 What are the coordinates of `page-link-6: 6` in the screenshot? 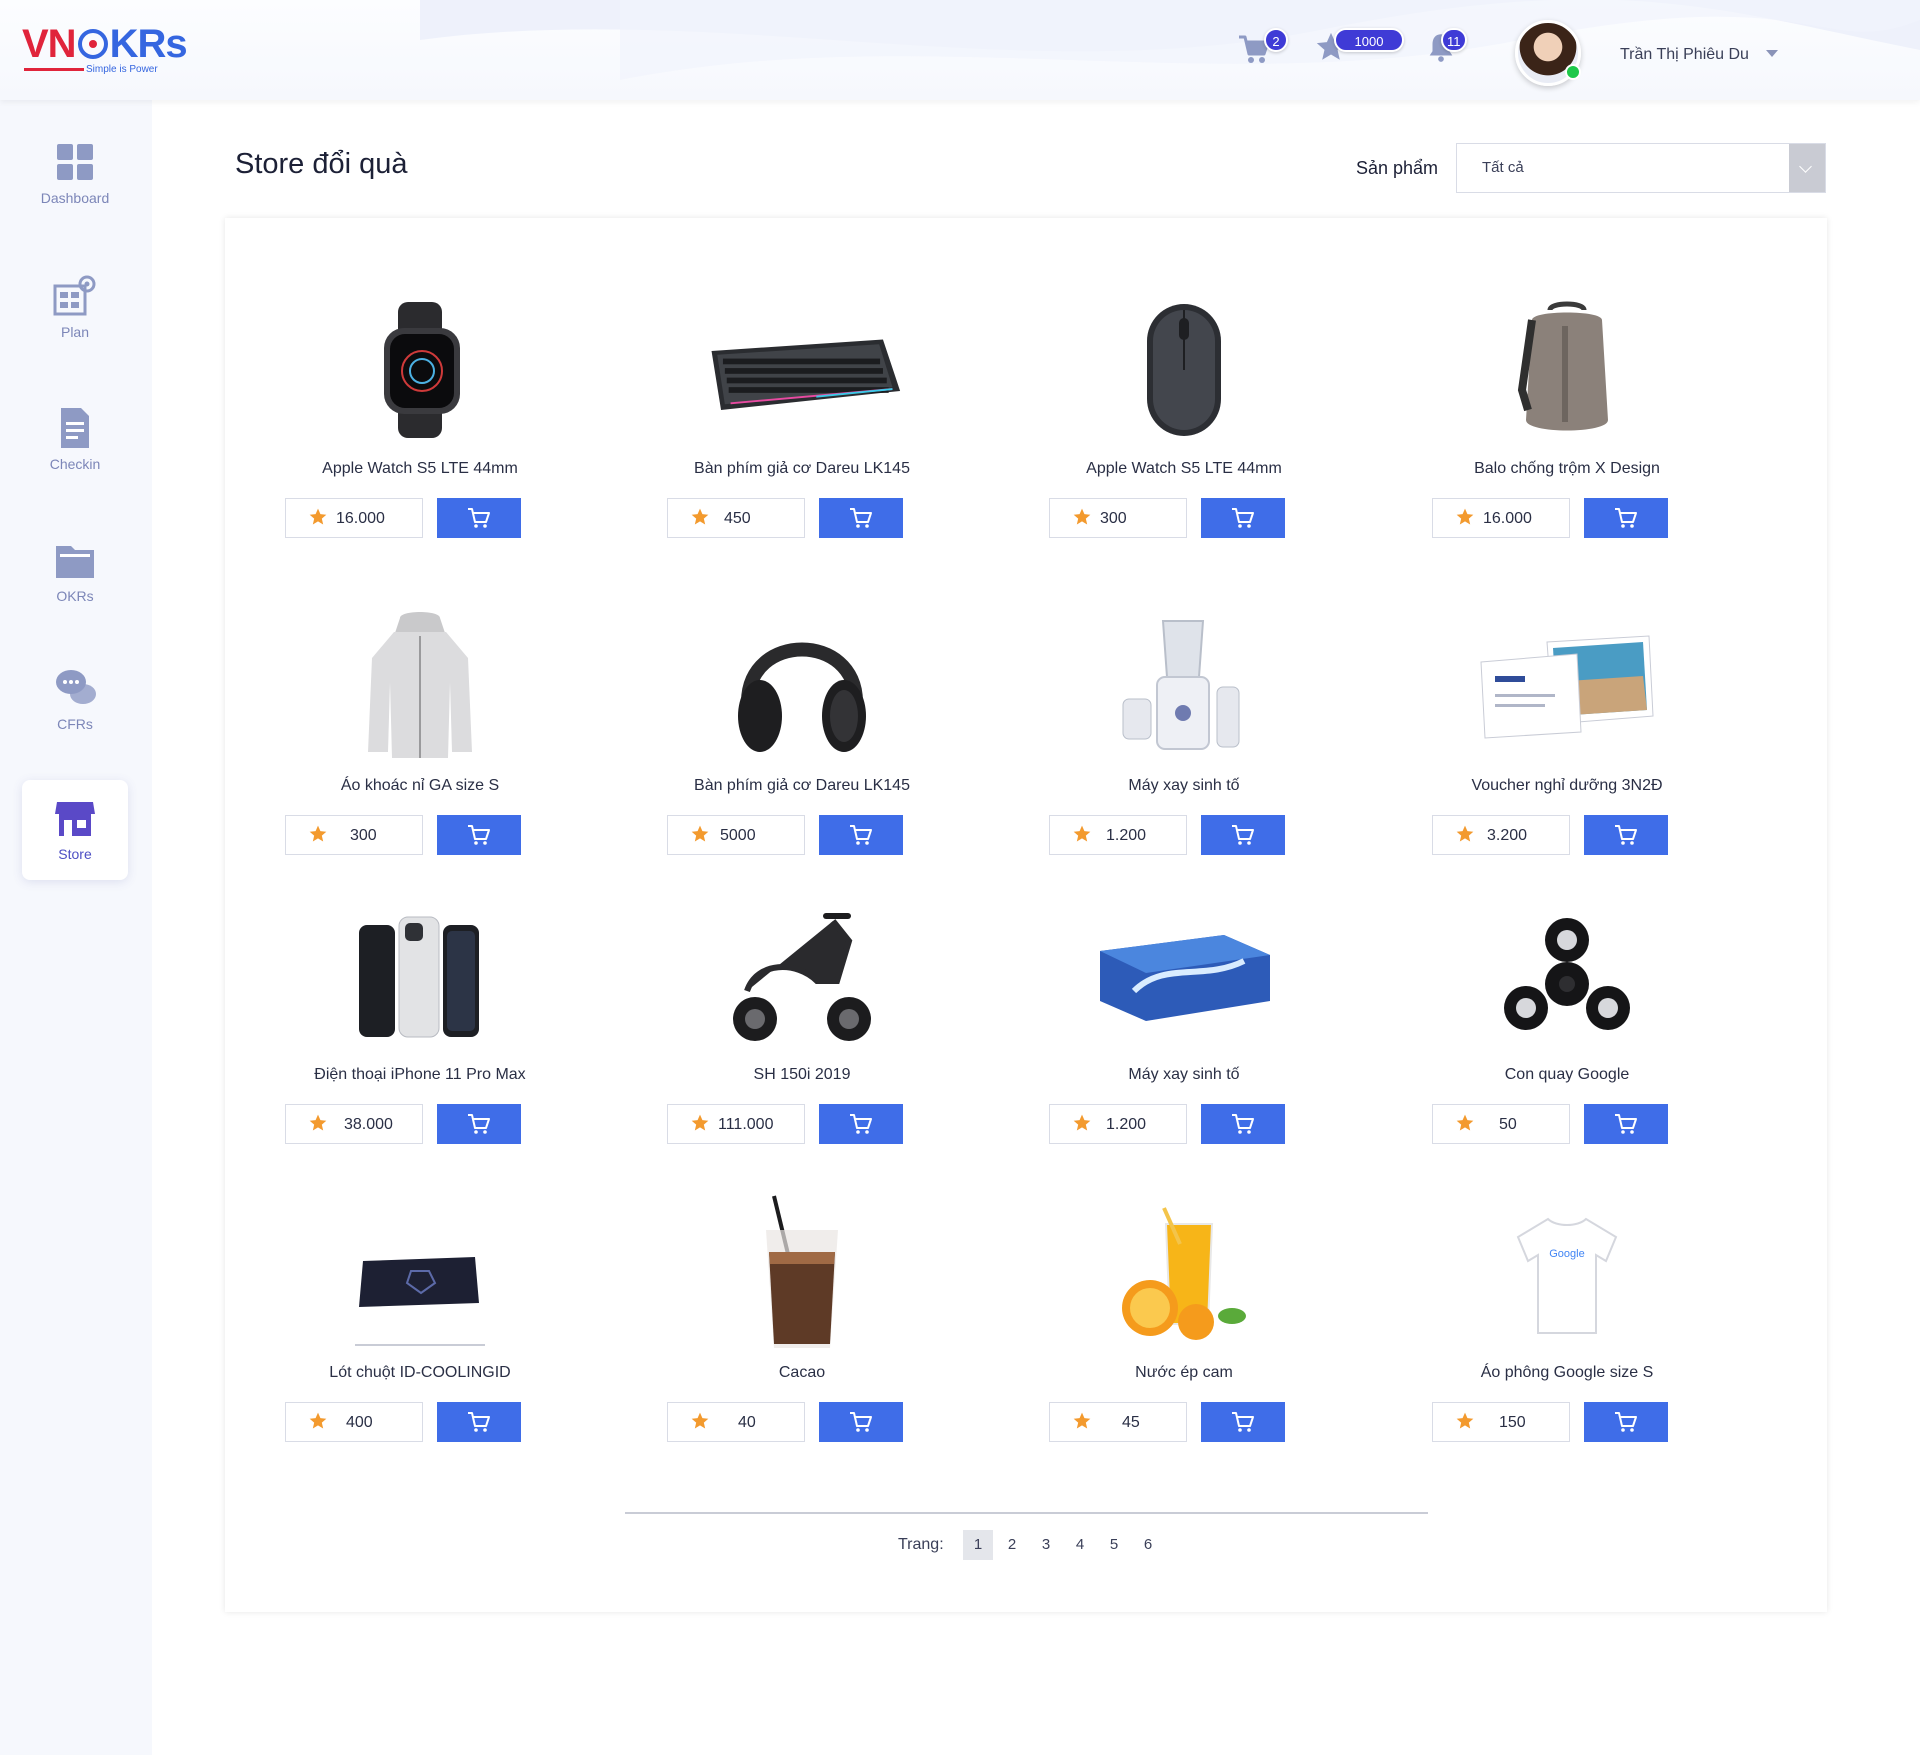 It's located at (1148, 1545).